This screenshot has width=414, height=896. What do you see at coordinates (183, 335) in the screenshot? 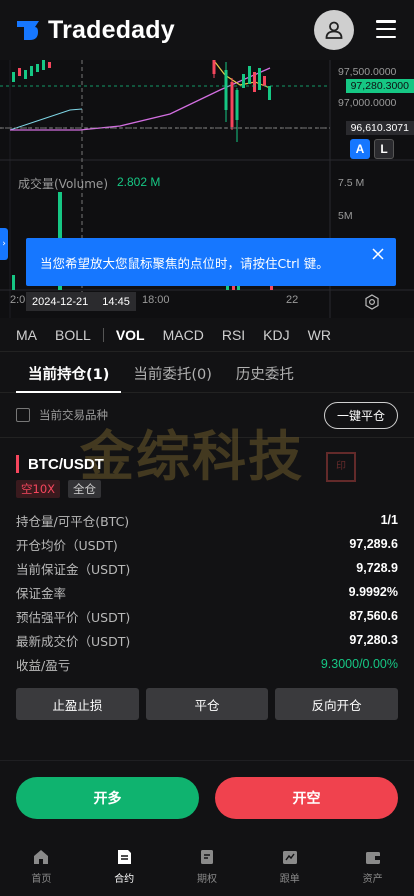
I see `indicator-macd: MACD` at bounding box center [183, 335].